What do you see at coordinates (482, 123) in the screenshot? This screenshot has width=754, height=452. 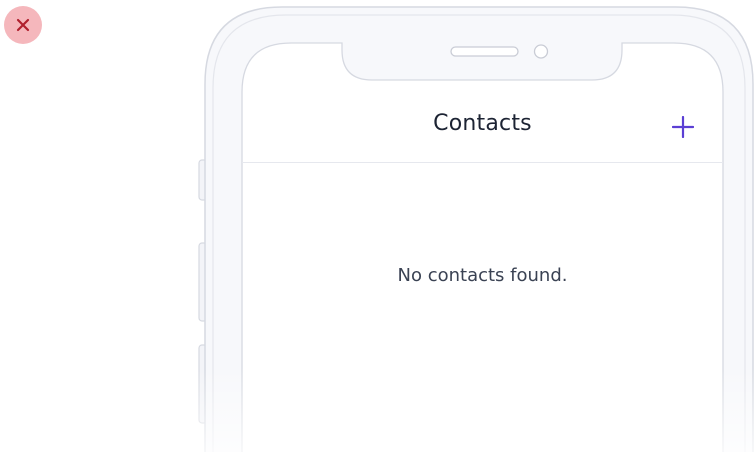 I see `page-title: Contacts` at bounding box center [482, 123].